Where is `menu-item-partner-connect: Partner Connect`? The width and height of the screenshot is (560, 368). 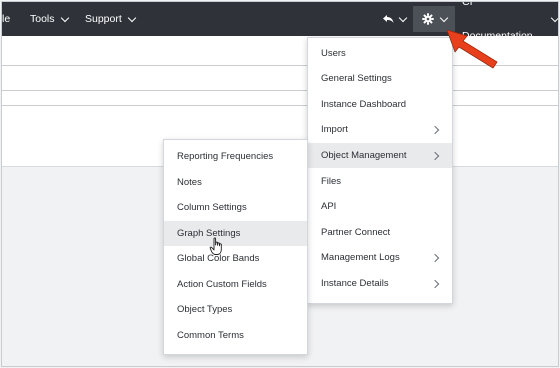
menu-item-partner-connect: Partner Connect is located at coordinates (380, 232).